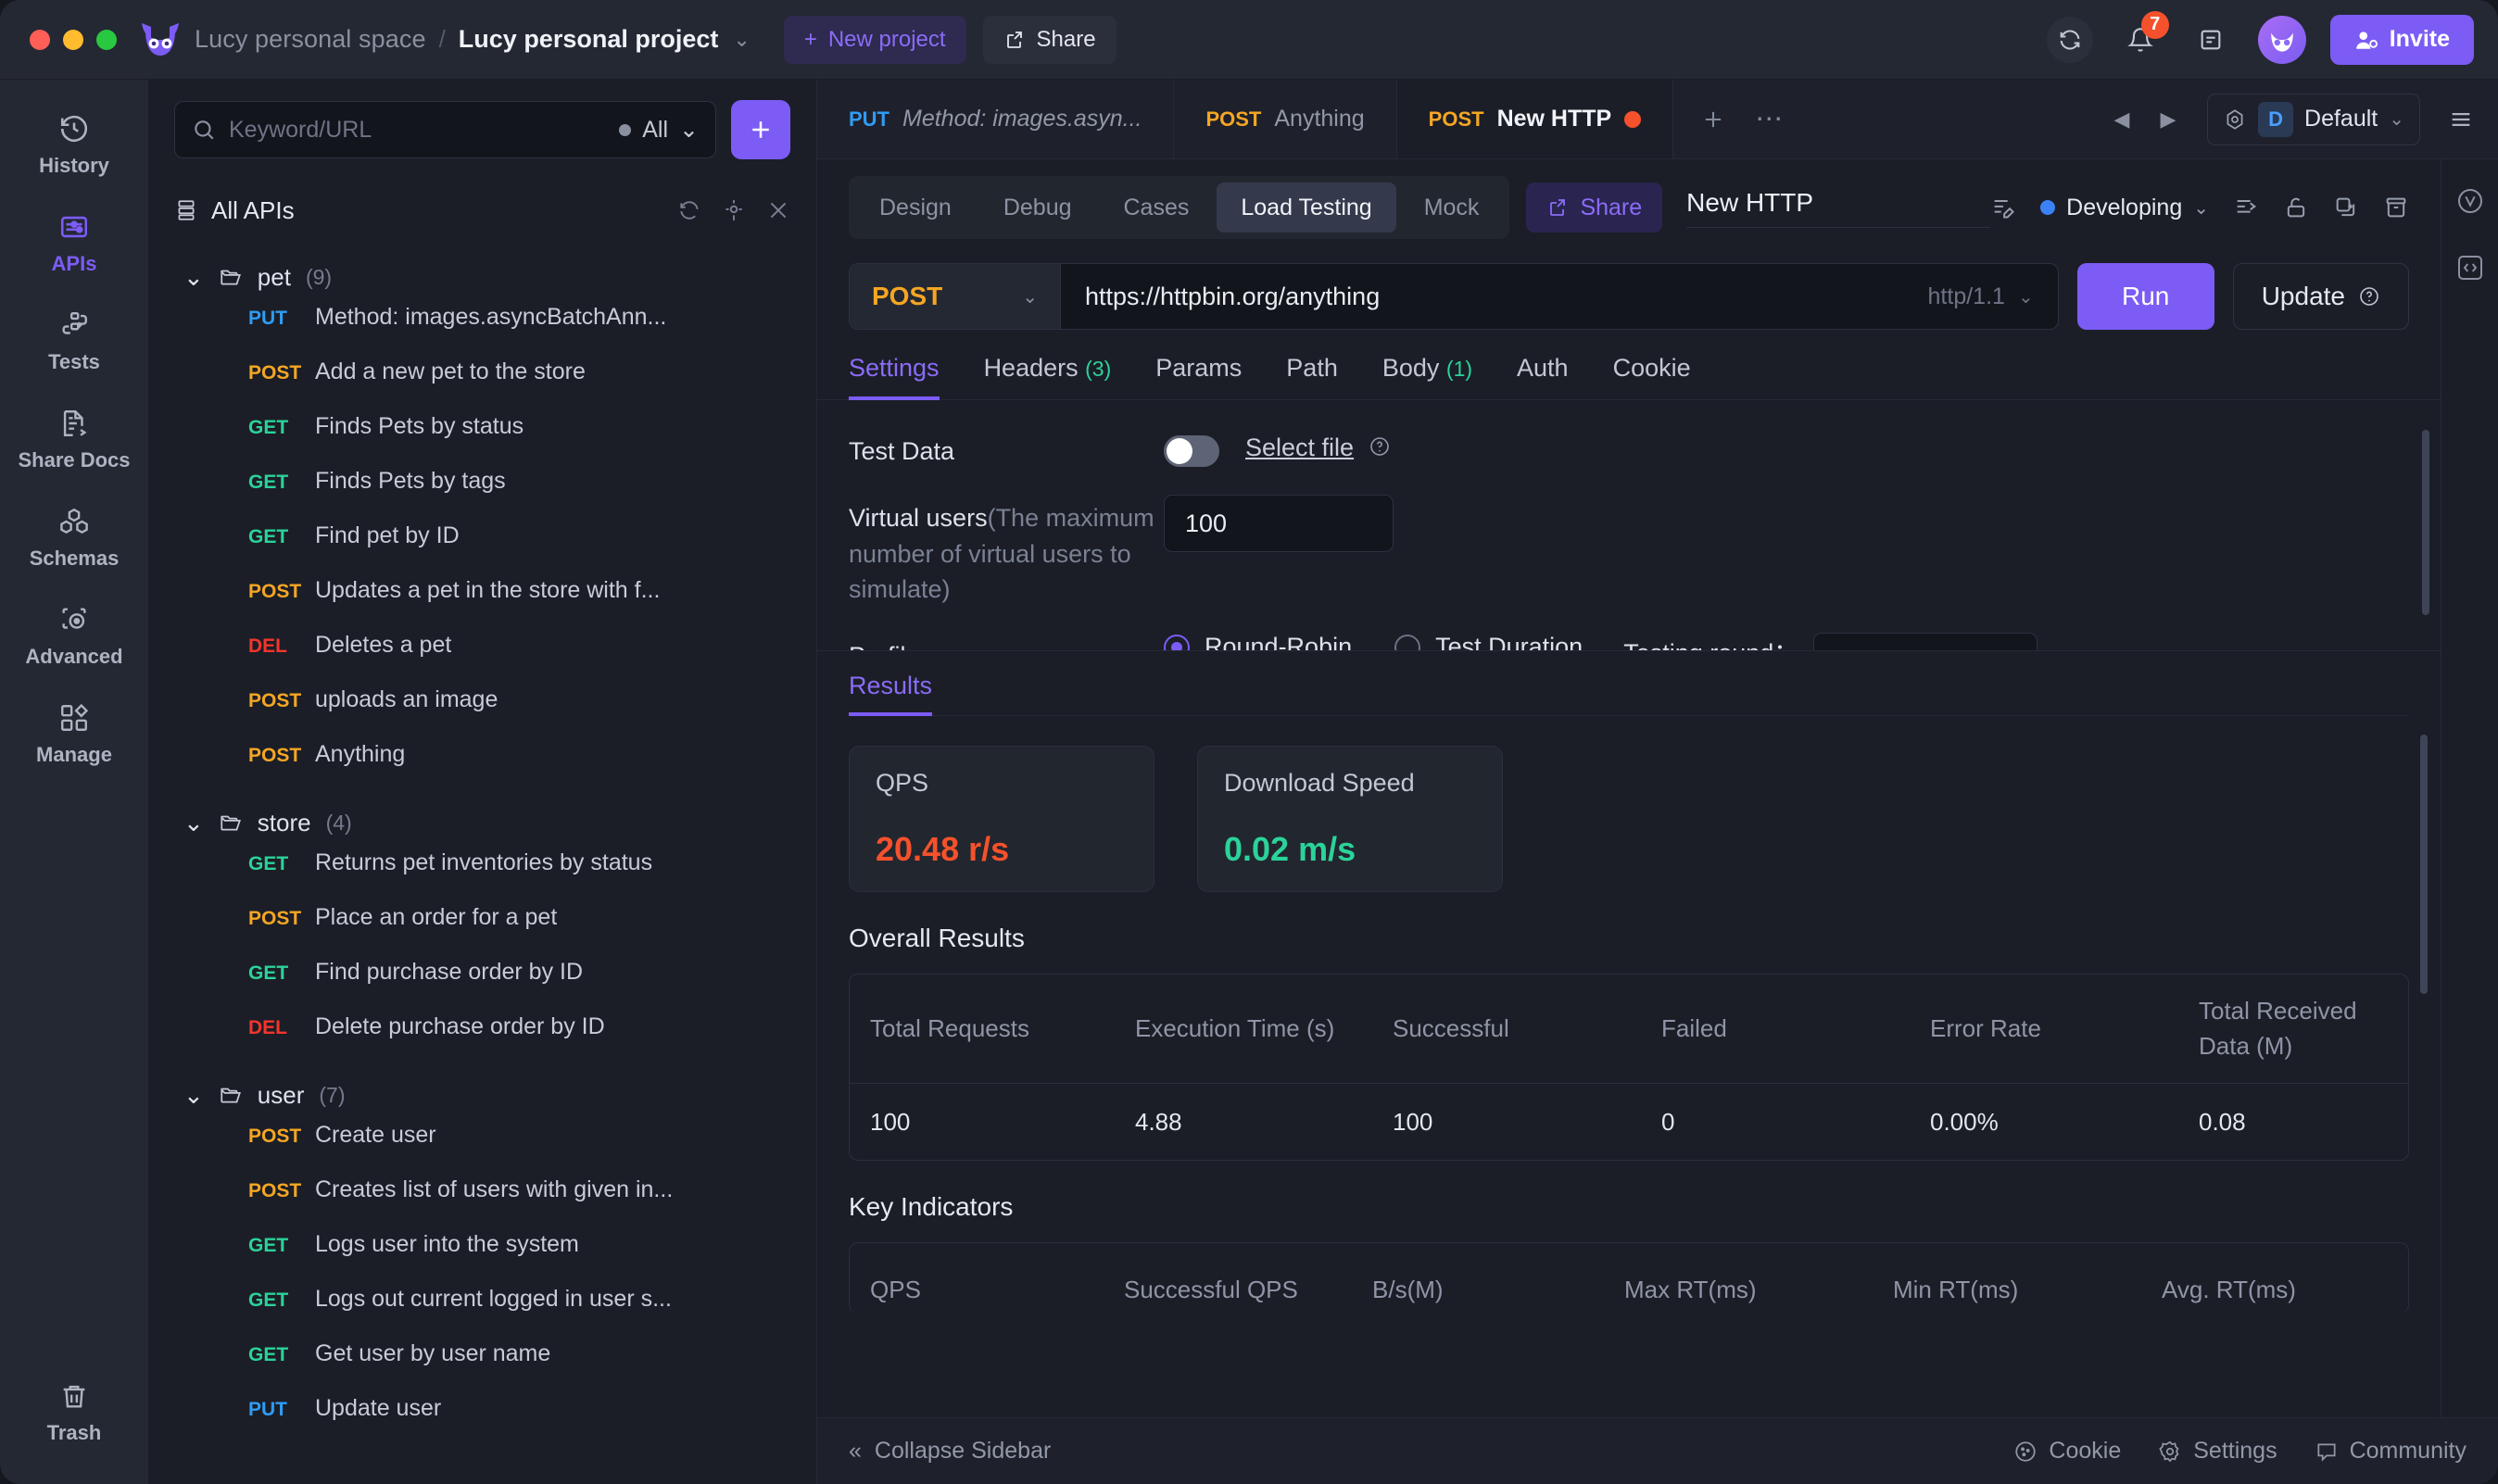 The width and height of the screenshot is (2498, 1484). Describe the element at coordinates (2461, 119) in the screenshot. I see `menu-icon` at that location.